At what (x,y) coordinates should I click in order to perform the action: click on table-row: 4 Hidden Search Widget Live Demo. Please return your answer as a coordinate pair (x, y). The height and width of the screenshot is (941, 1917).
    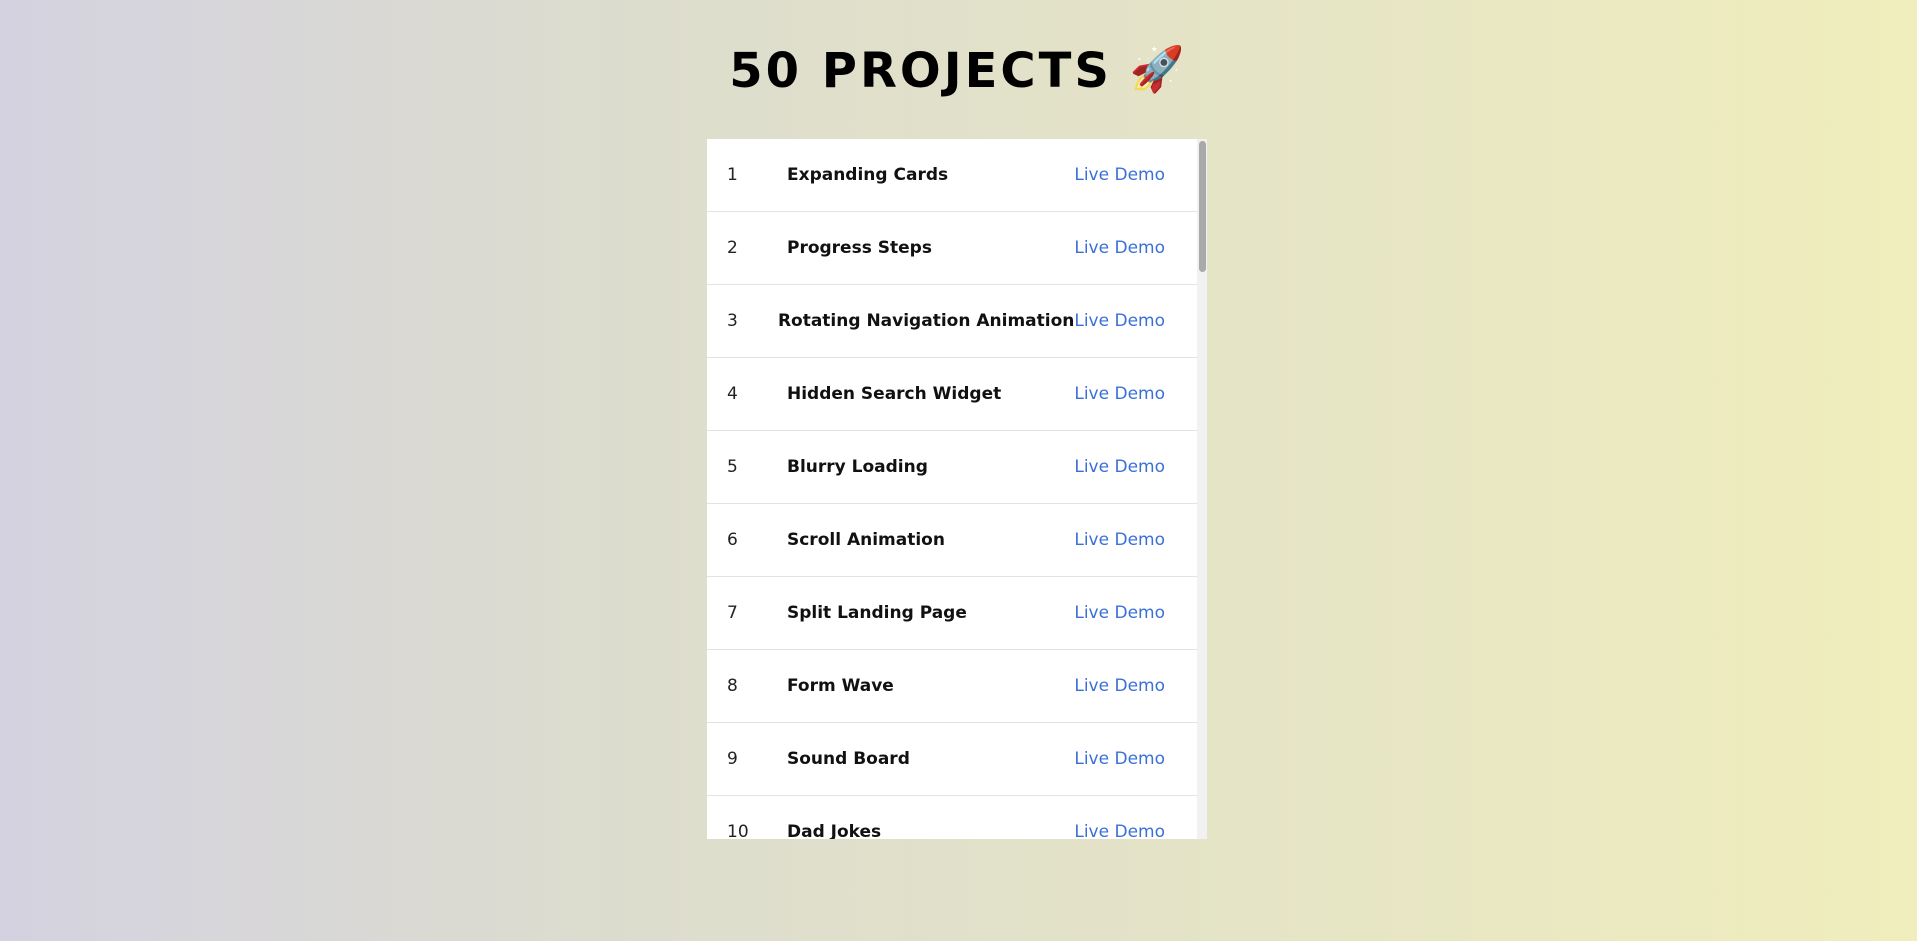
    Looking at the image, I should click on (952, 394).